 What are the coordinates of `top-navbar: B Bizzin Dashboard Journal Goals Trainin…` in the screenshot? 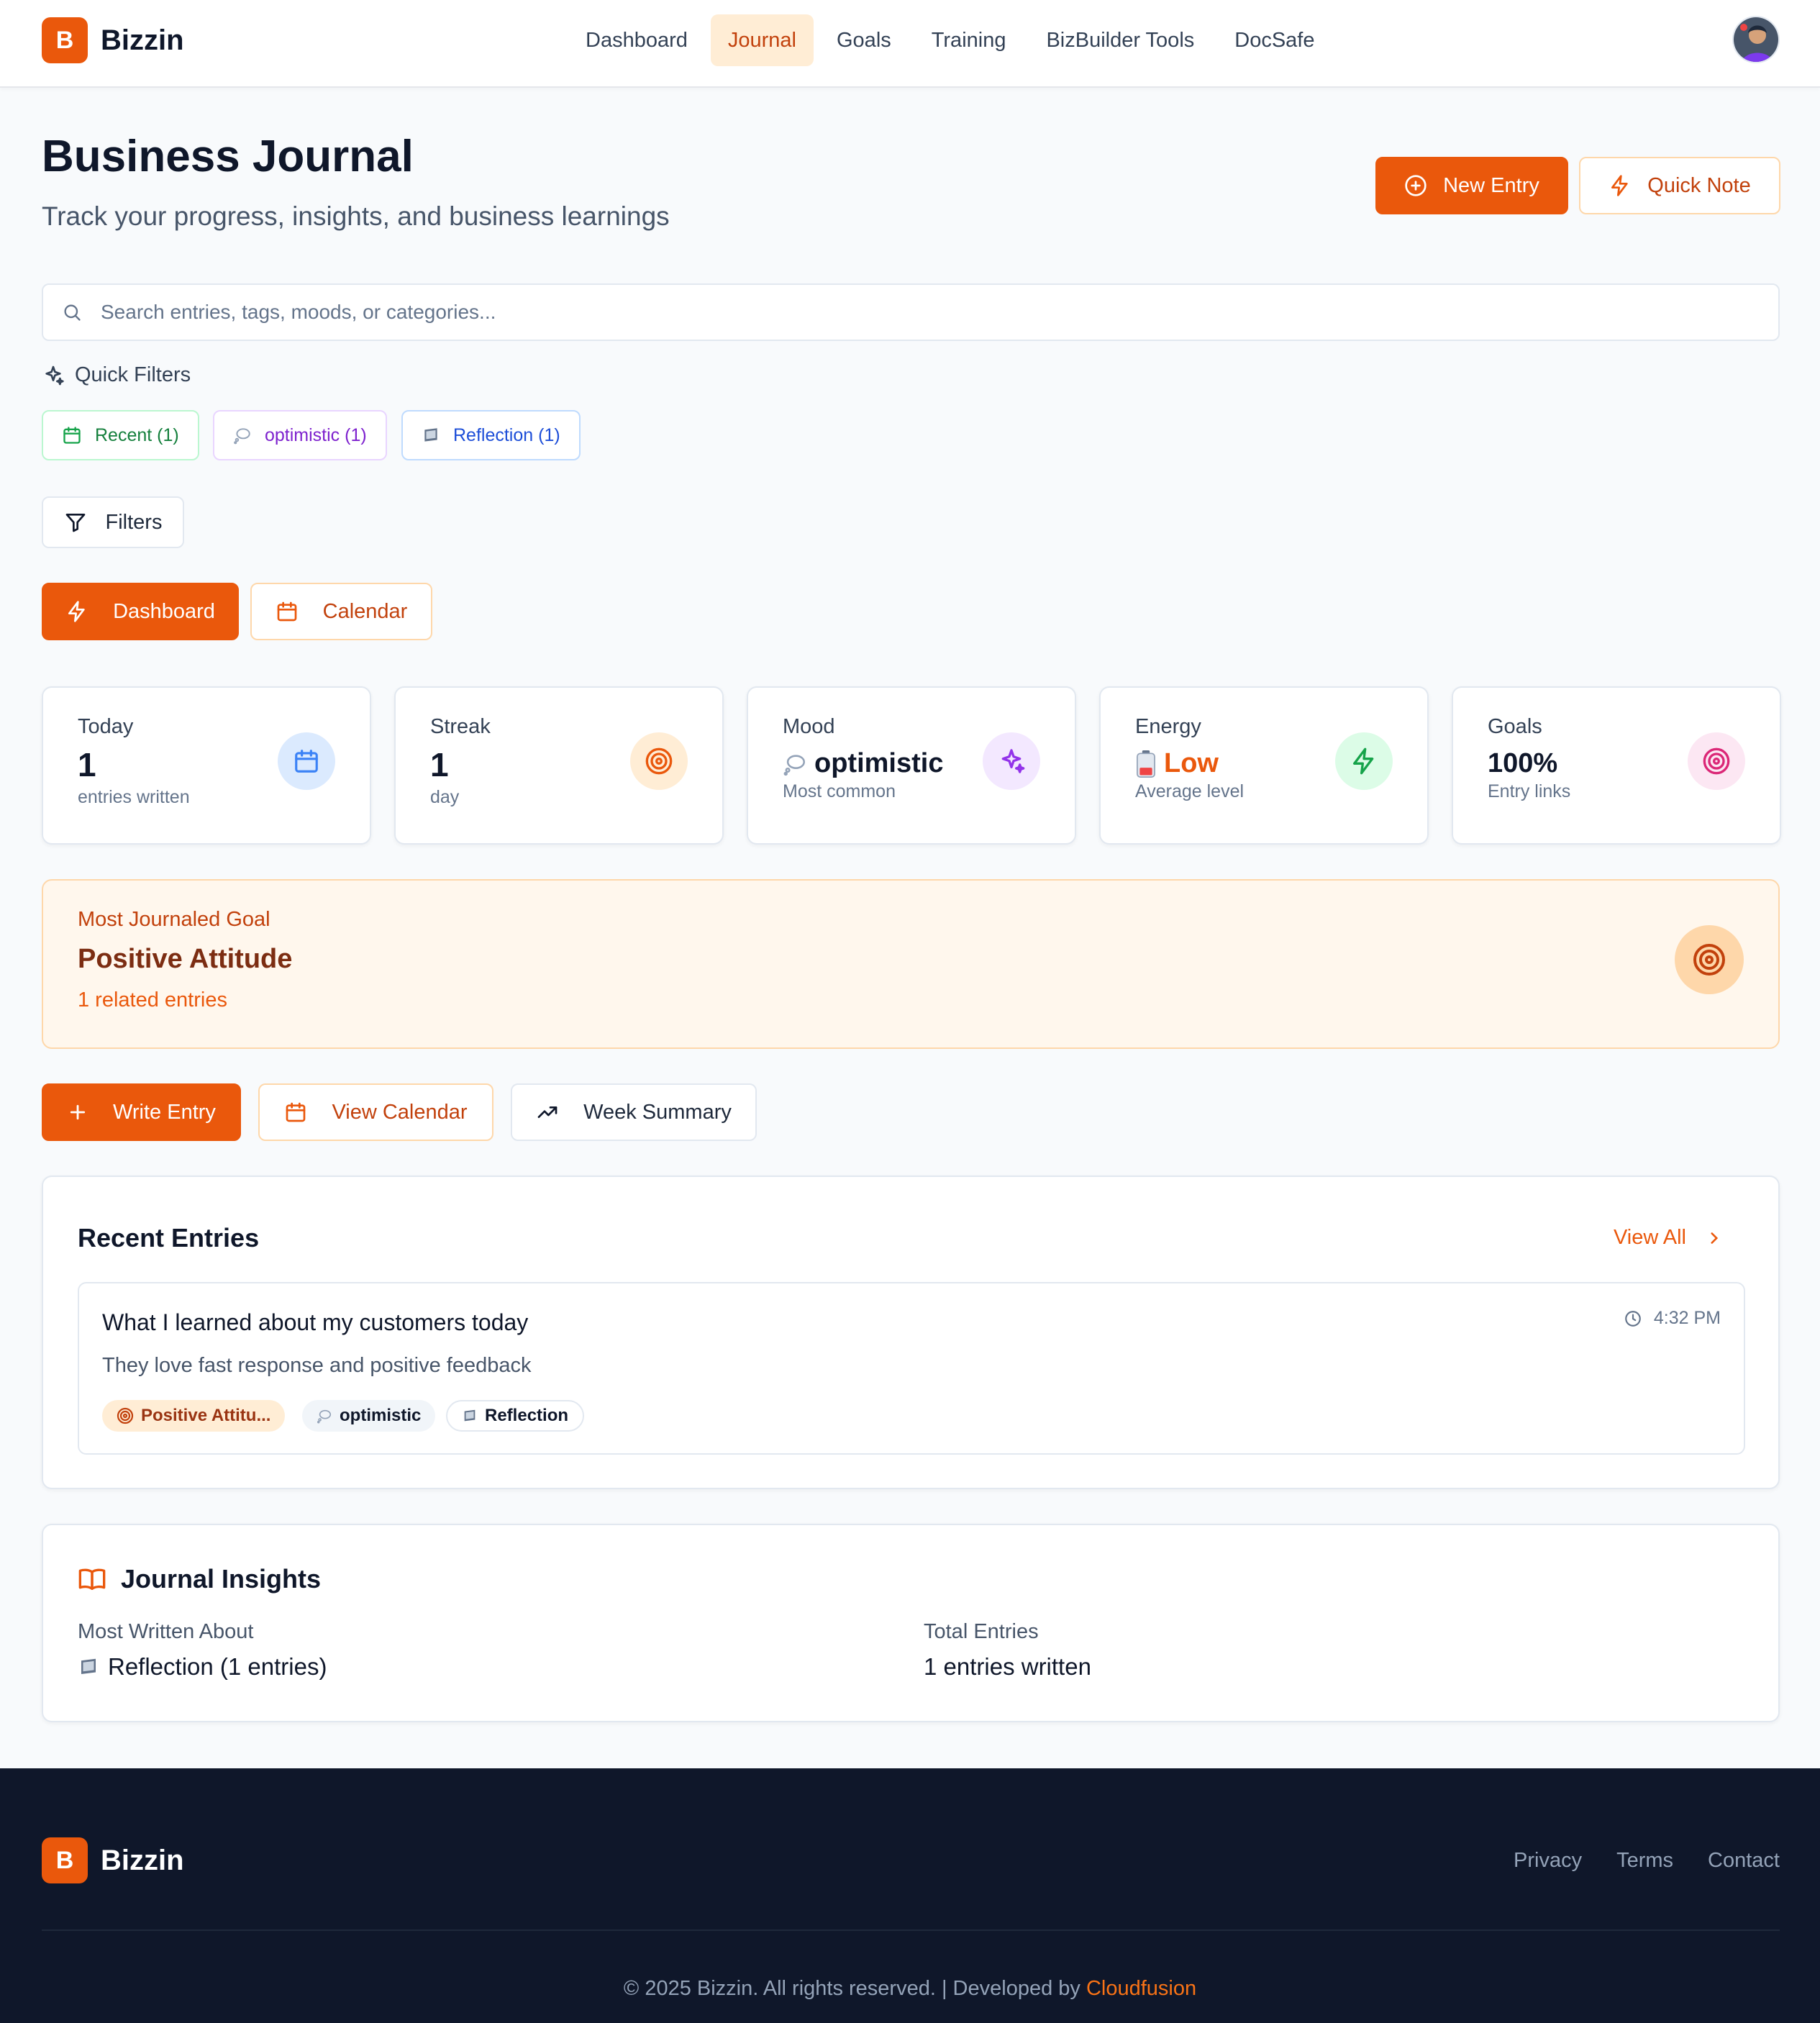 It's located at (910, 44).